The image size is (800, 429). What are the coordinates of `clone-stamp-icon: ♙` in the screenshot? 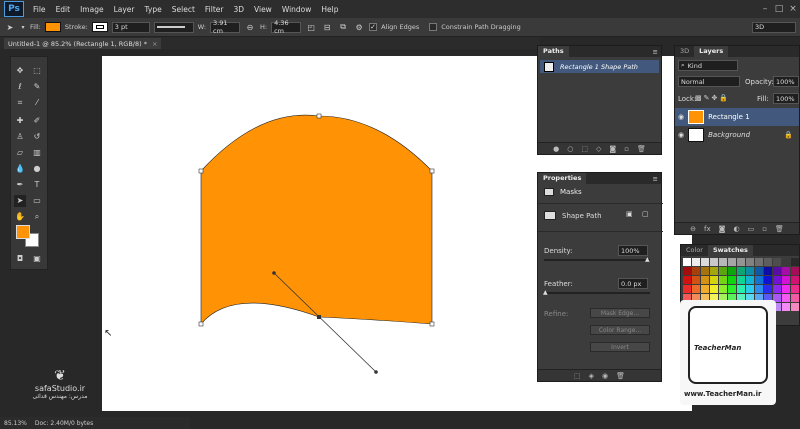 It's located at (20, 137).